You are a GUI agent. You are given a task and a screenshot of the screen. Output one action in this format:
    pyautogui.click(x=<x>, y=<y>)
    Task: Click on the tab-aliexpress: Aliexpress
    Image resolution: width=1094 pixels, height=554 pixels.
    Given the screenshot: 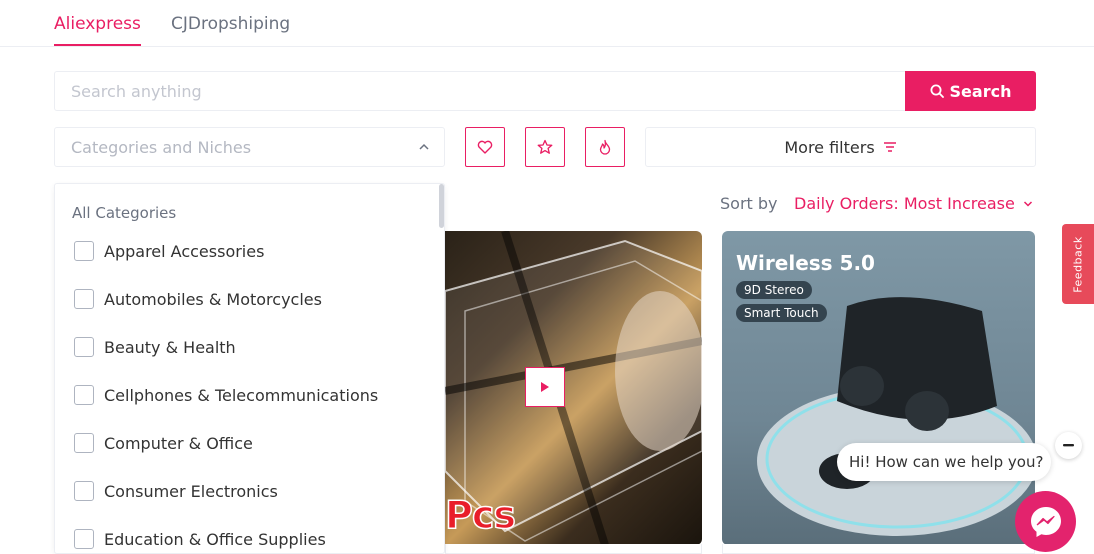 What is the action you would take?
    pyautogui.click(x=97, y=30)
    